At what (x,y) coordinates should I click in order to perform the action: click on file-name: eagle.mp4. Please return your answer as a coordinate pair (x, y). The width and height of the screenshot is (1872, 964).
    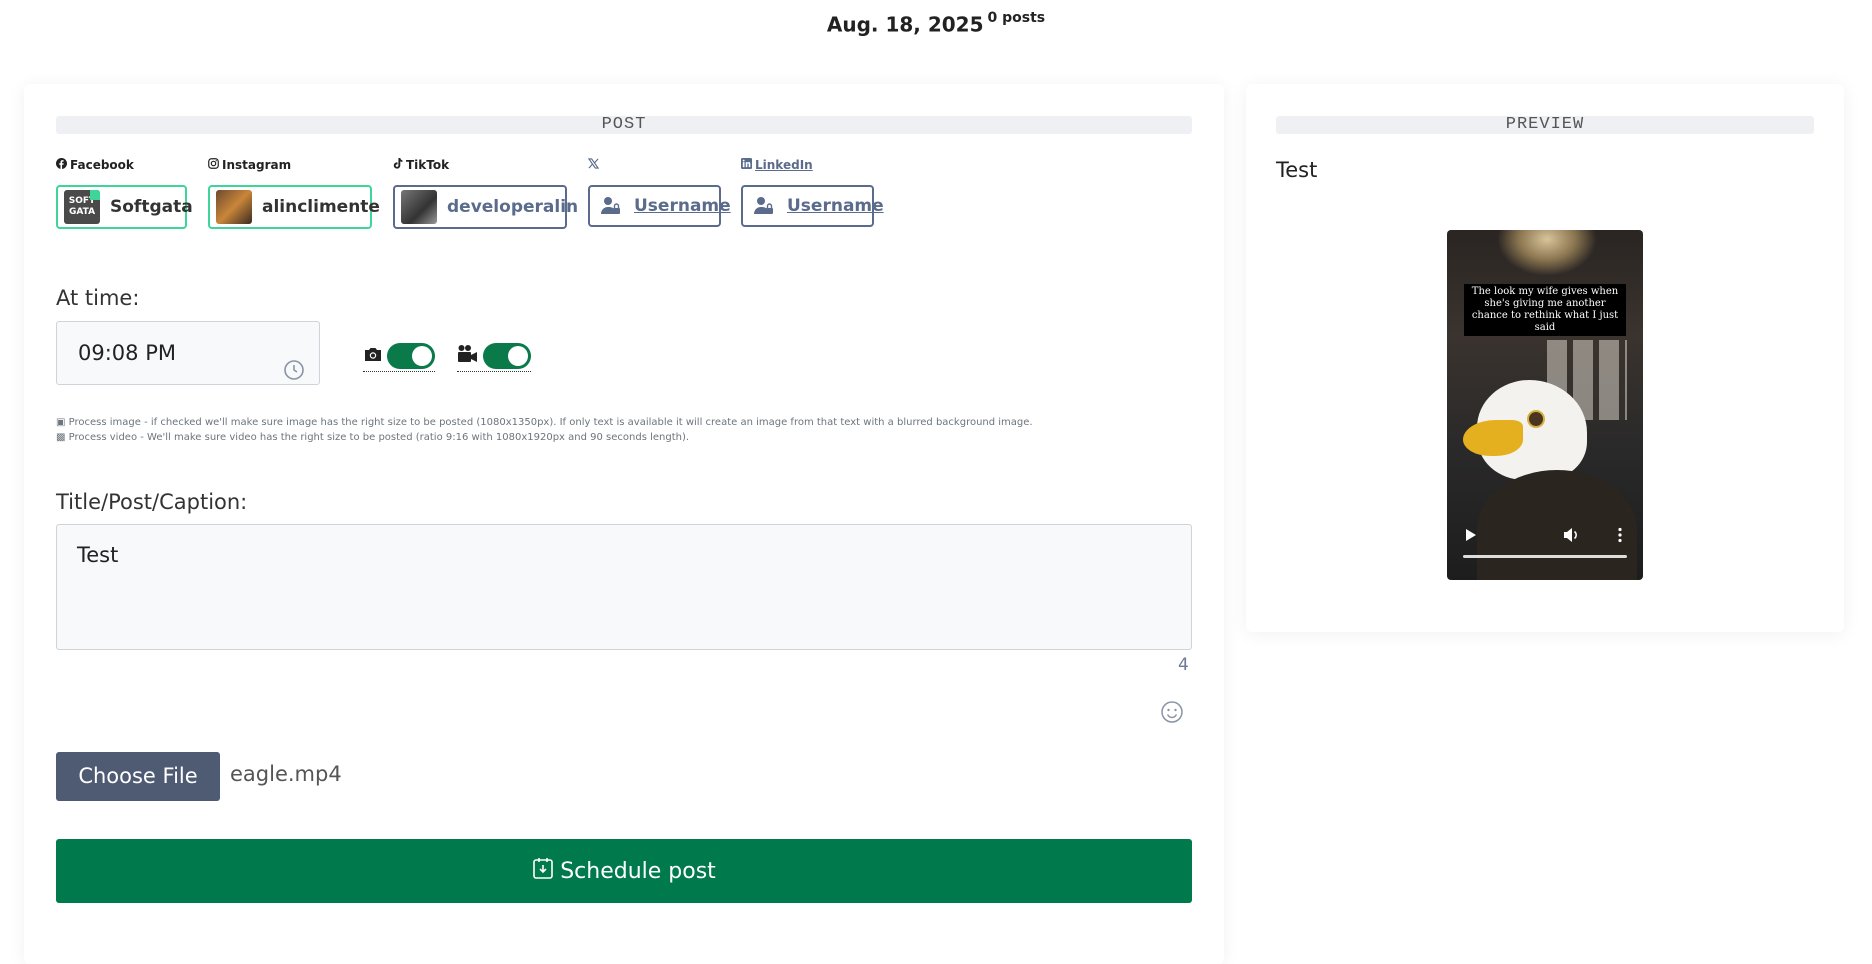
    Looking at the image, I should click on (286, 774).